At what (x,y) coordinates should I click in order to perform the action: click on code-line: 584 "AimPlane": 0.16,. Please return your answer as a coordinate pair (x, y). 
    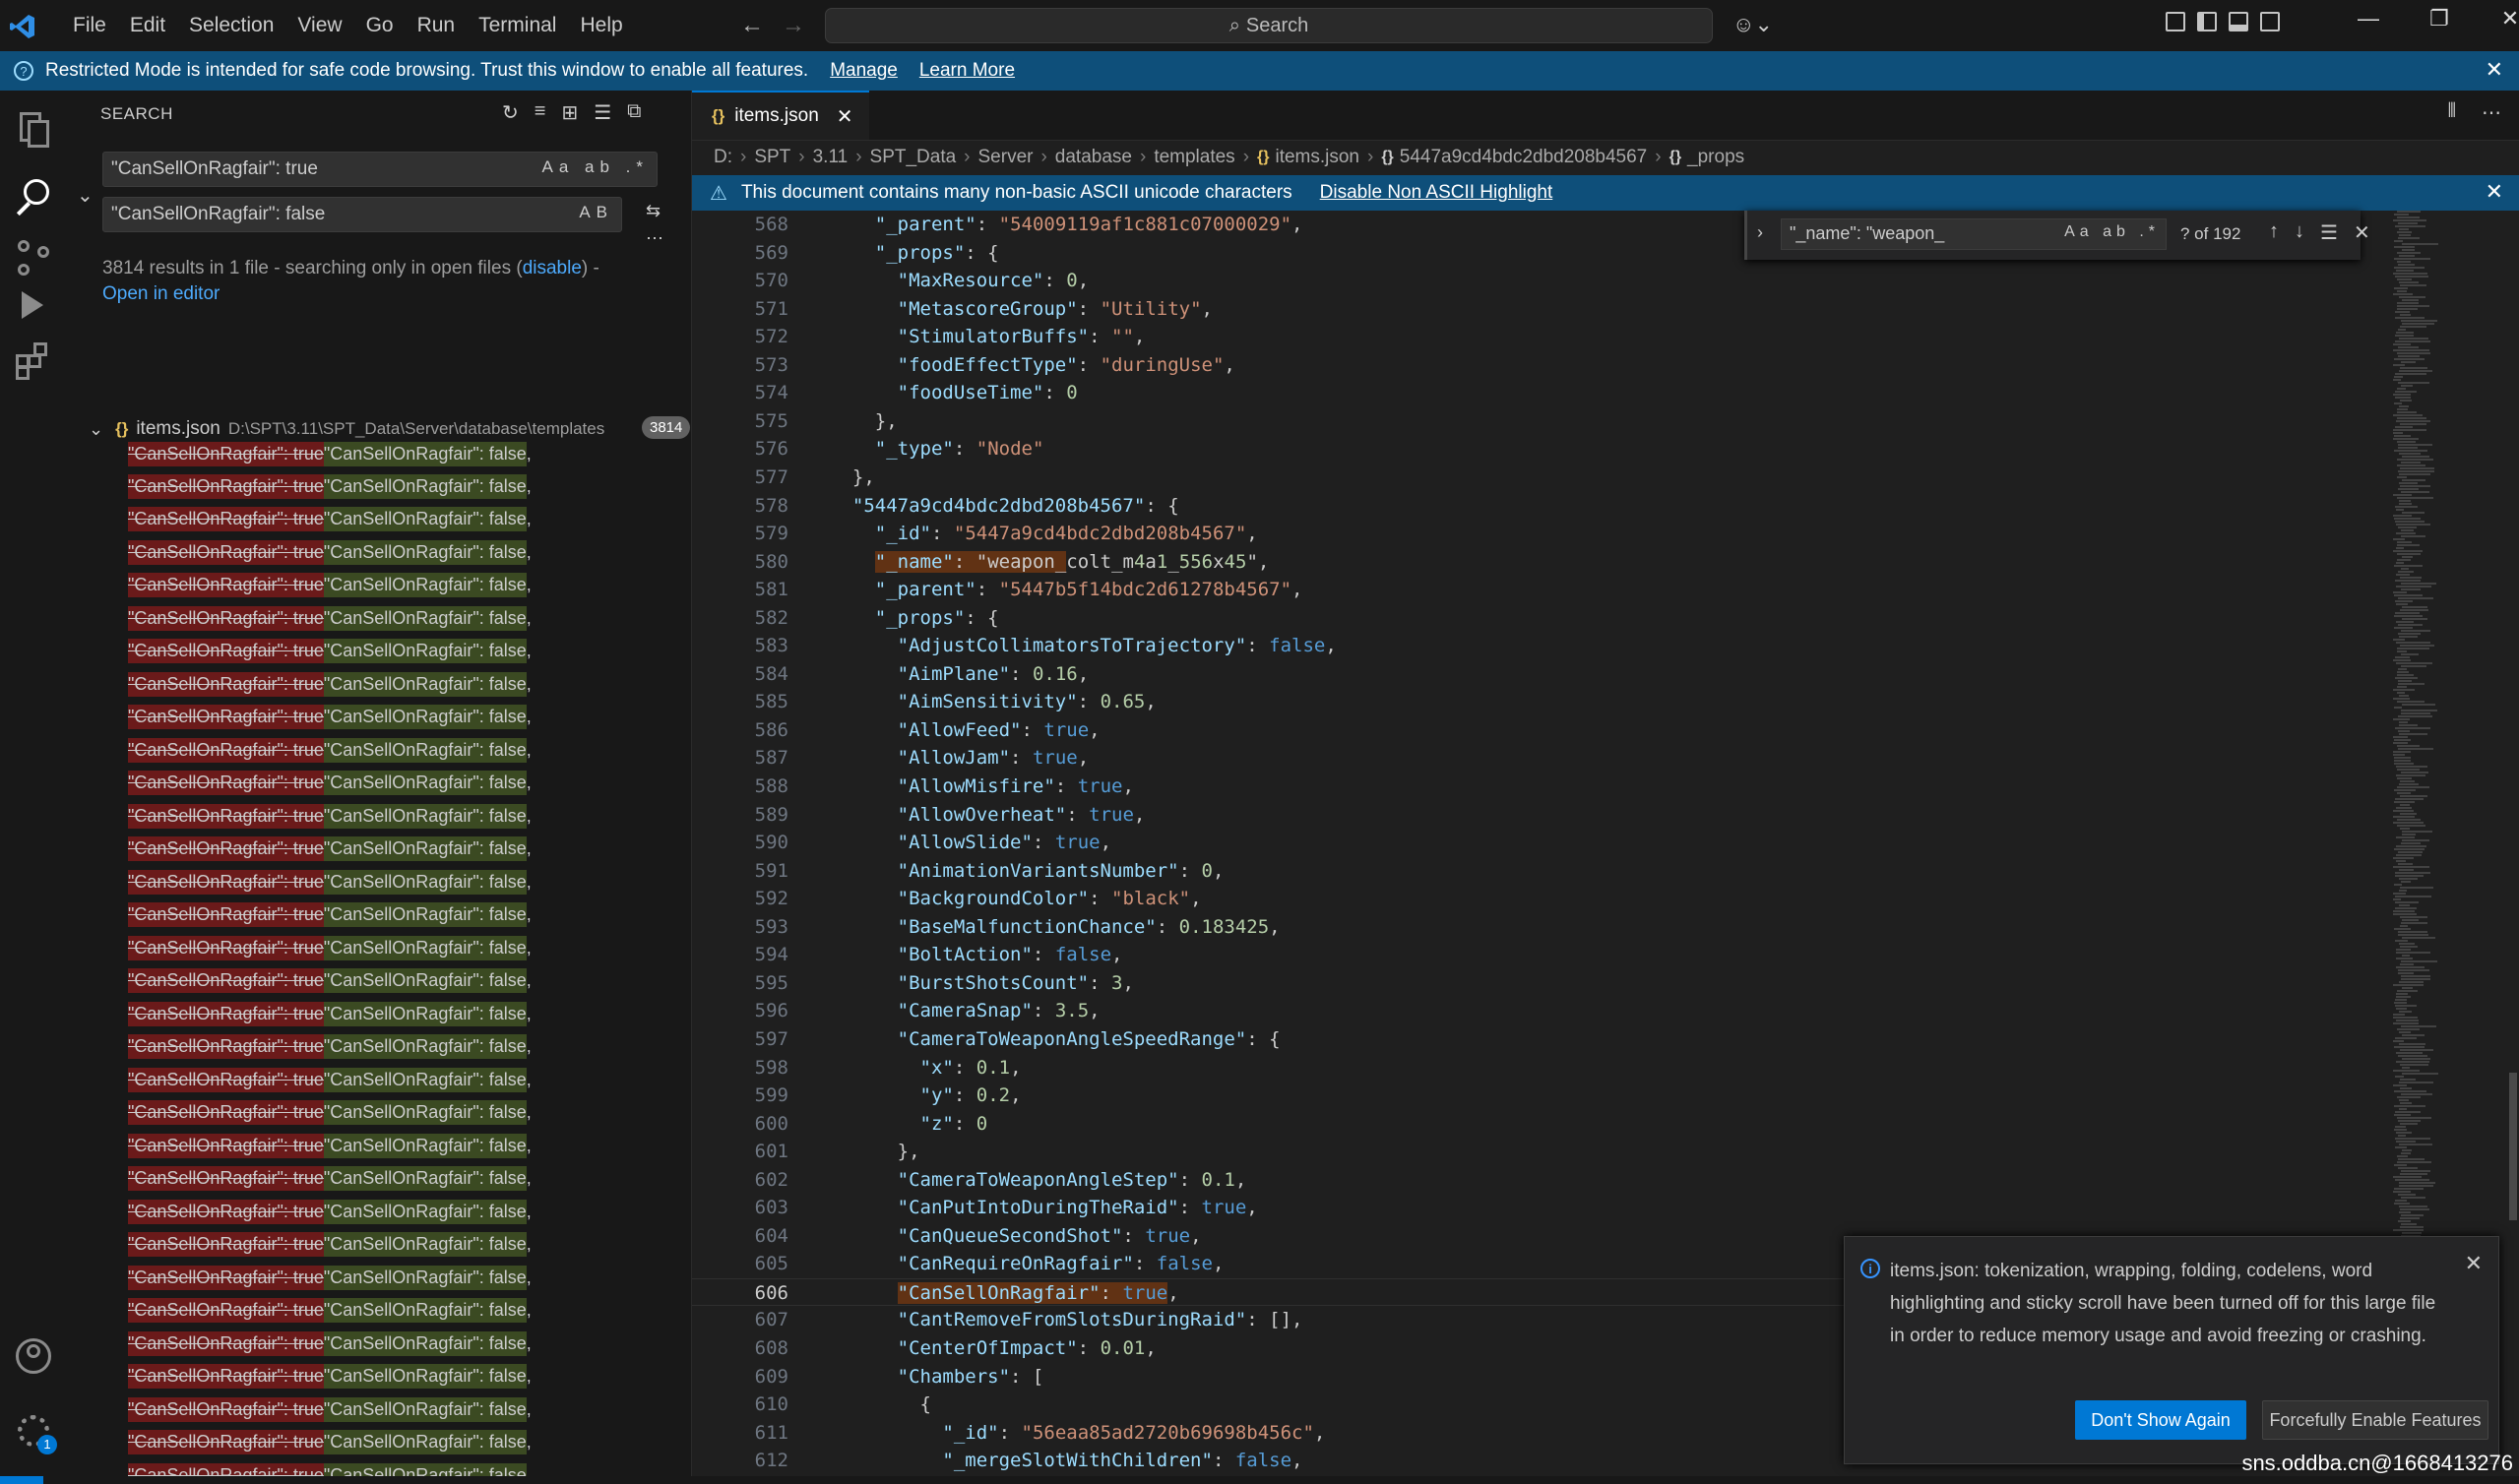
    Looking at the image, I should click on (1548, 674).